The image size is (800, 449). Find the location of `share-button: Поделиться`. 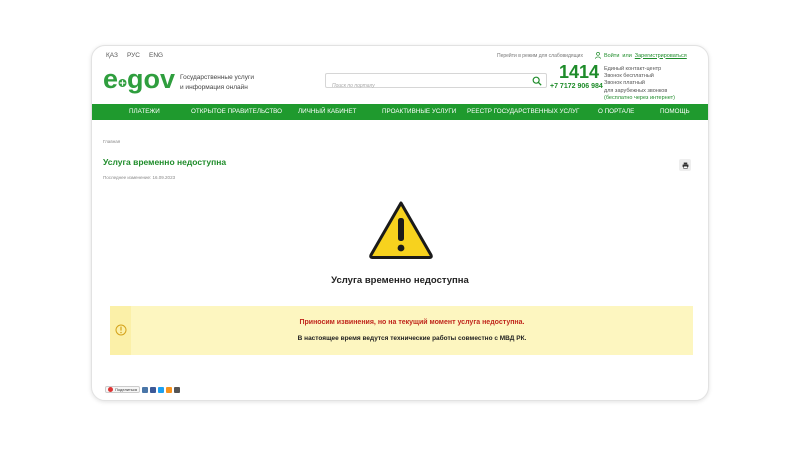

share-button: Поделиться is located at coordinates (123, 389).